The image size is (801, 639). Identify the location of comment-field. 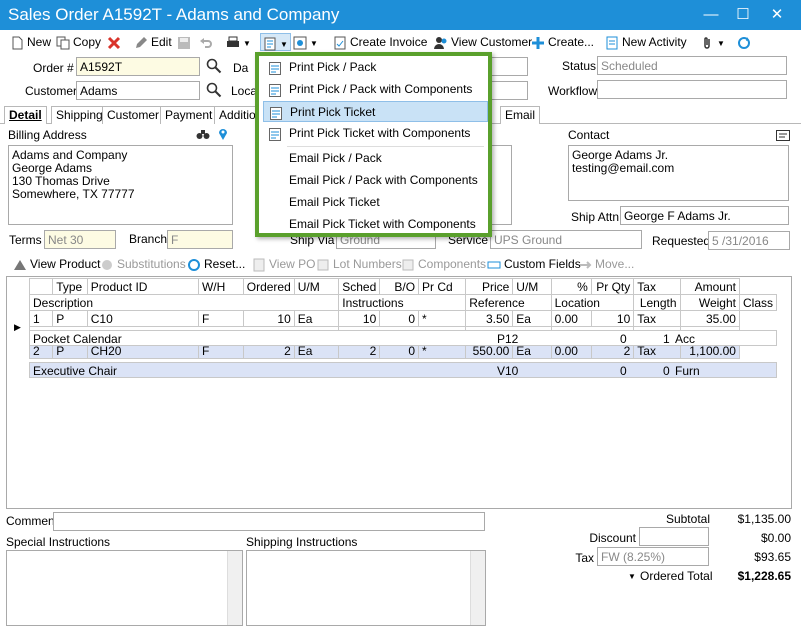
(269, 521).